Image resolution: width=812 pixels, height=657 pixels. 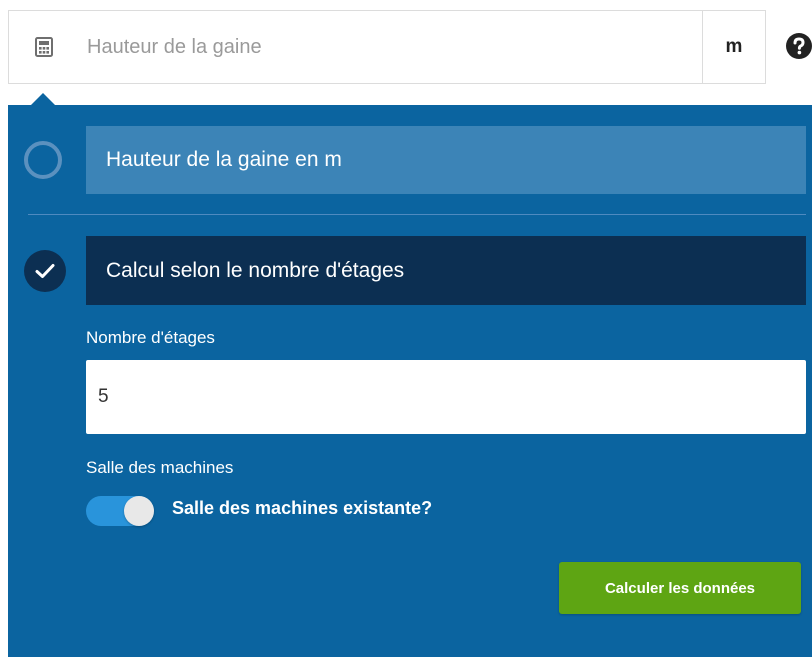 I want to click on calculate-button: Calculer les données, so click(x=680, y=588).